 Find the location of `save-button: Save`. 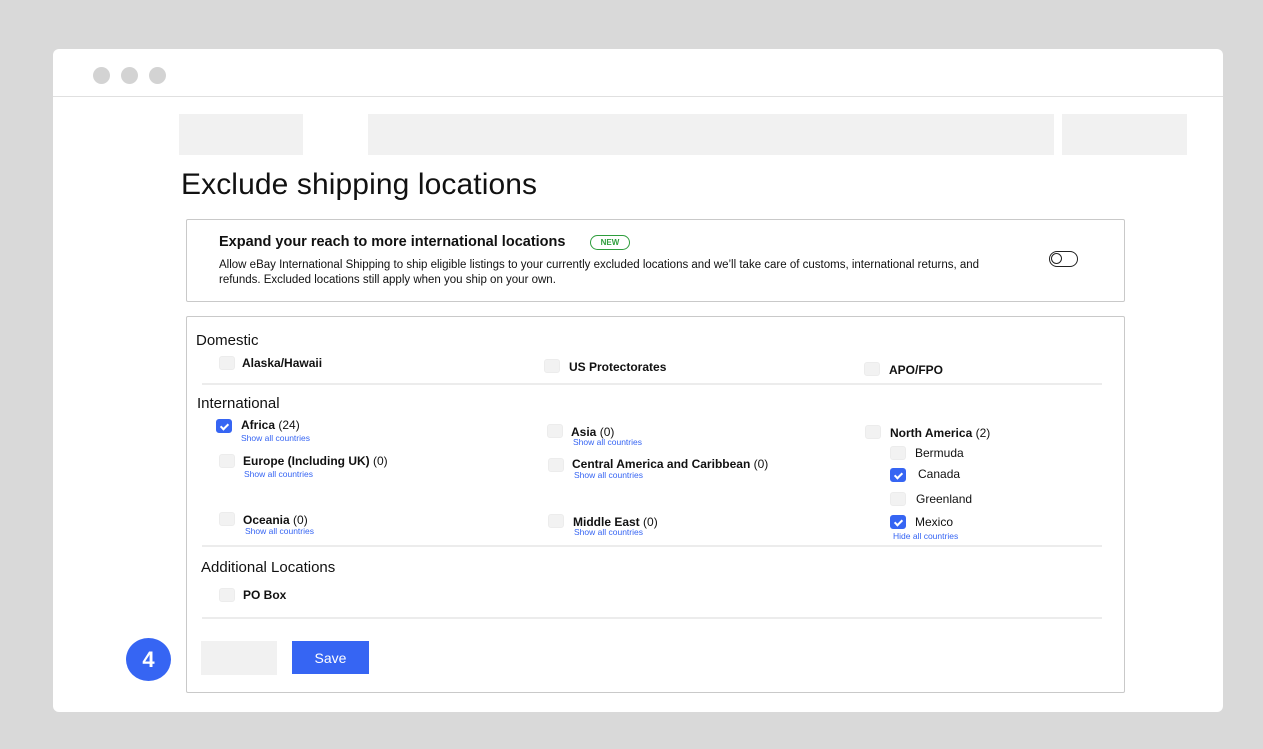

save-button: Save is located at coordinates (330, 657).